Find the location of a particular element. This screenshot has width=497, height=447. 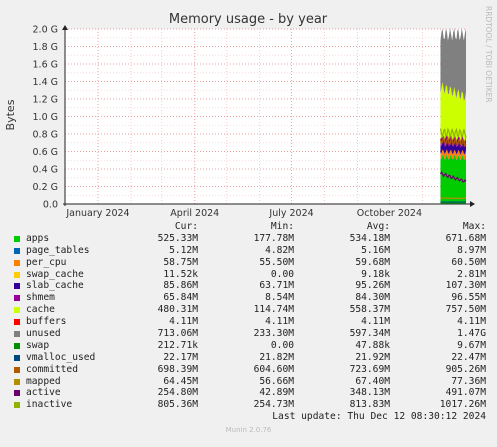

legend-row: mapped64.45M56.66M67.40M77.36M is located at coordinates (248, 382).